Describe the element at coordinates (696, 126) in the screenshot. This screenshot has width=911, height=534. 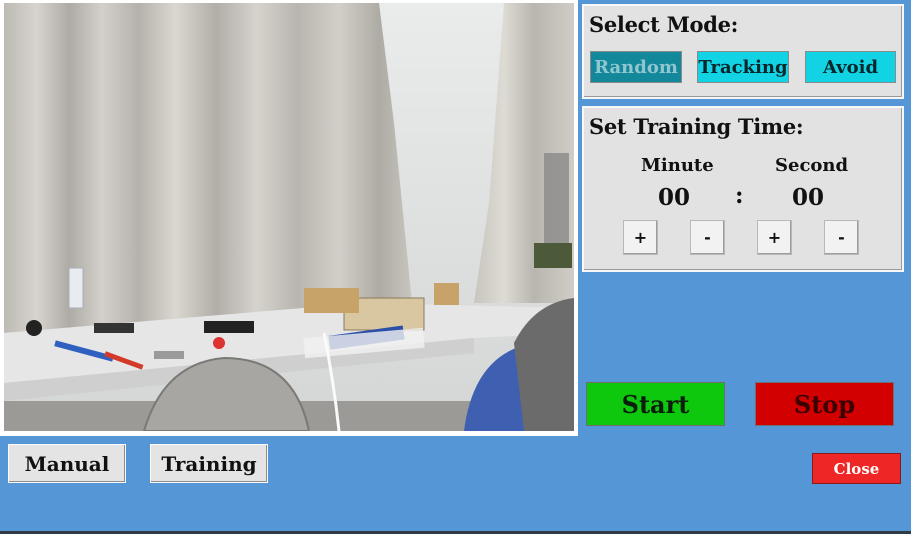
I see `training-time-title: Set Training Time:` at that location.